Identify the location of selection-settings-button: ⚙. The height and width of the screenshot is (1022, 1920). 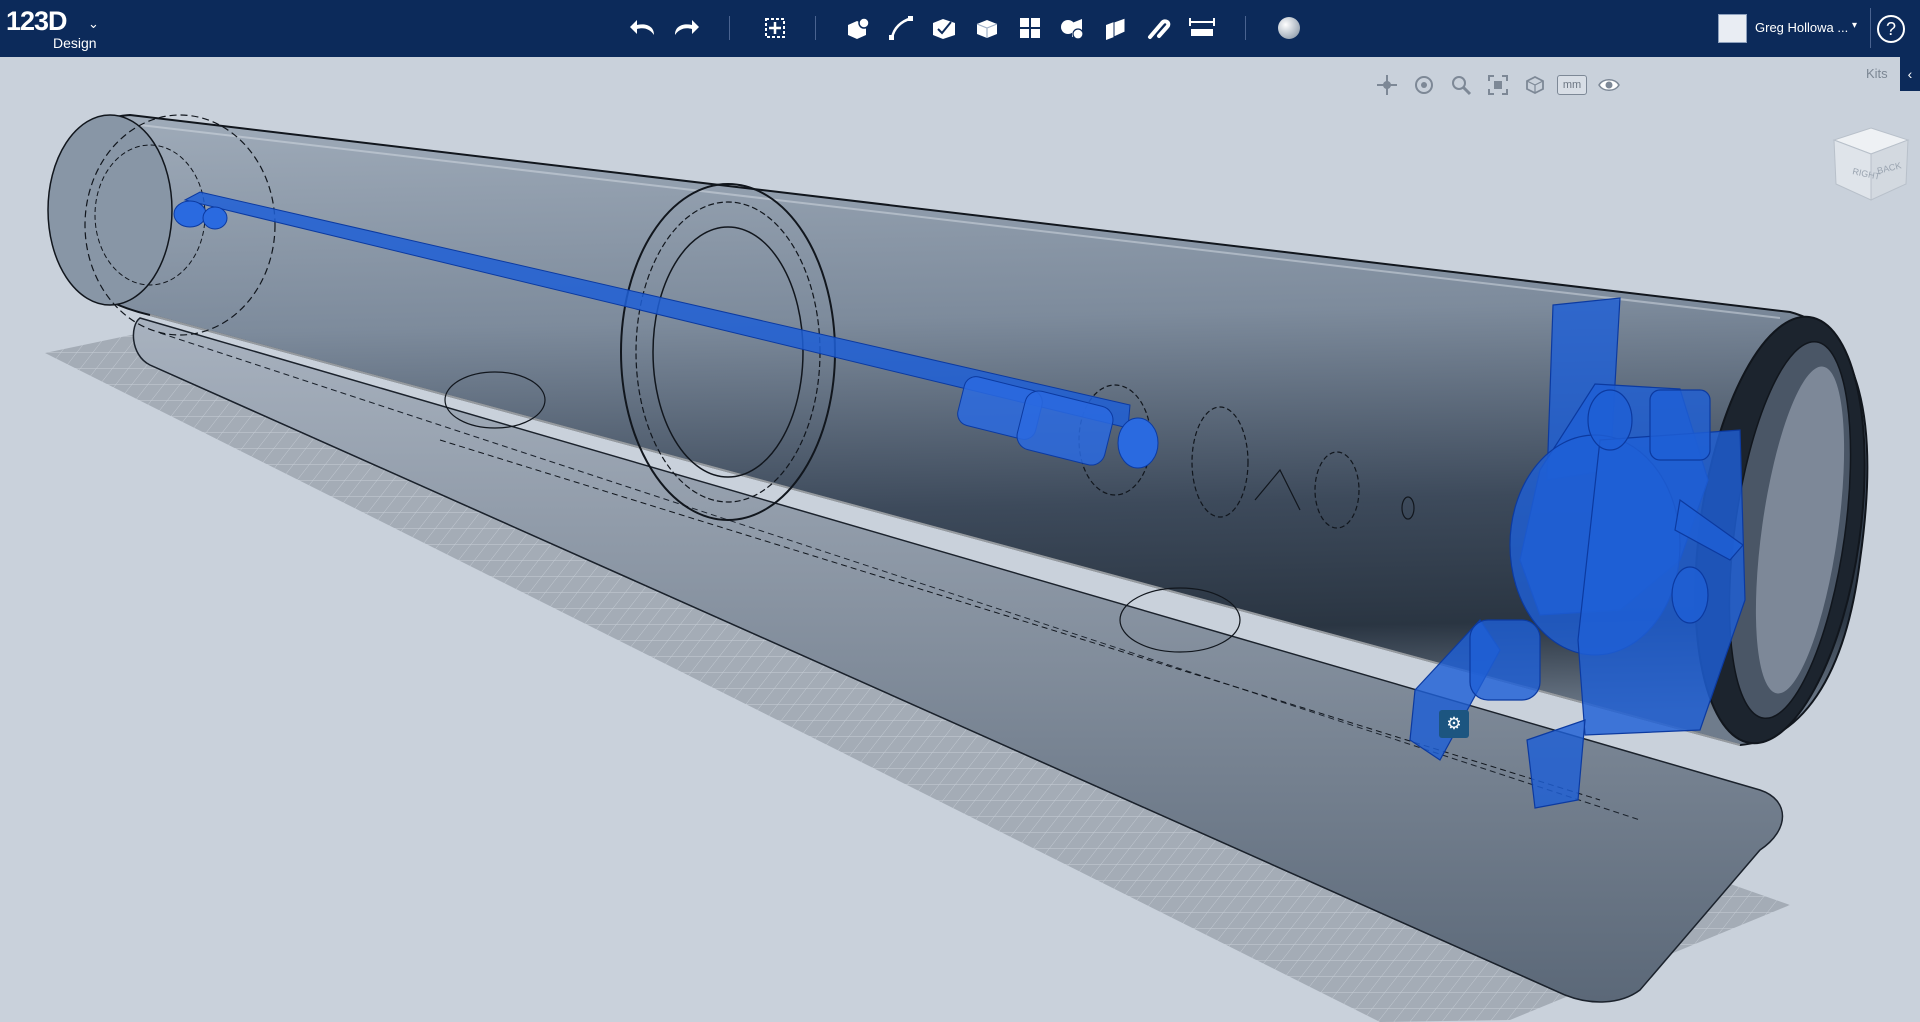
(1454, 724).